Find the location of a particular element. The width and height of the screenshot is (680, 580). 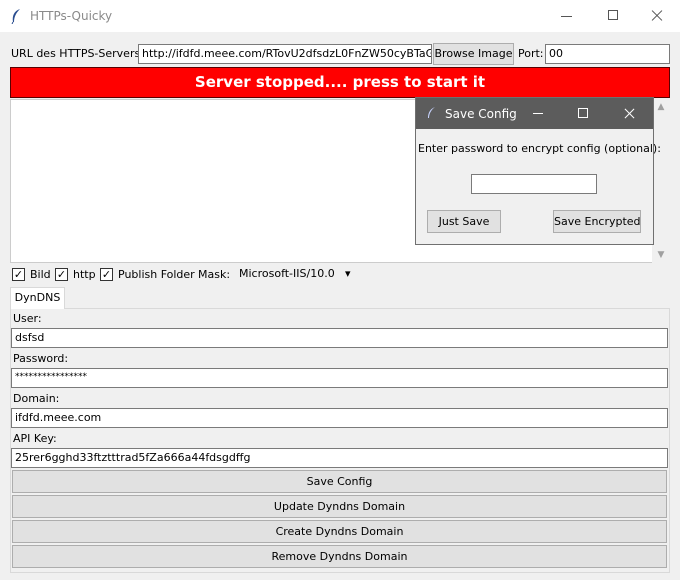

url-label: URL des HTTPS-Servers: is located at coordinates (77, 53).